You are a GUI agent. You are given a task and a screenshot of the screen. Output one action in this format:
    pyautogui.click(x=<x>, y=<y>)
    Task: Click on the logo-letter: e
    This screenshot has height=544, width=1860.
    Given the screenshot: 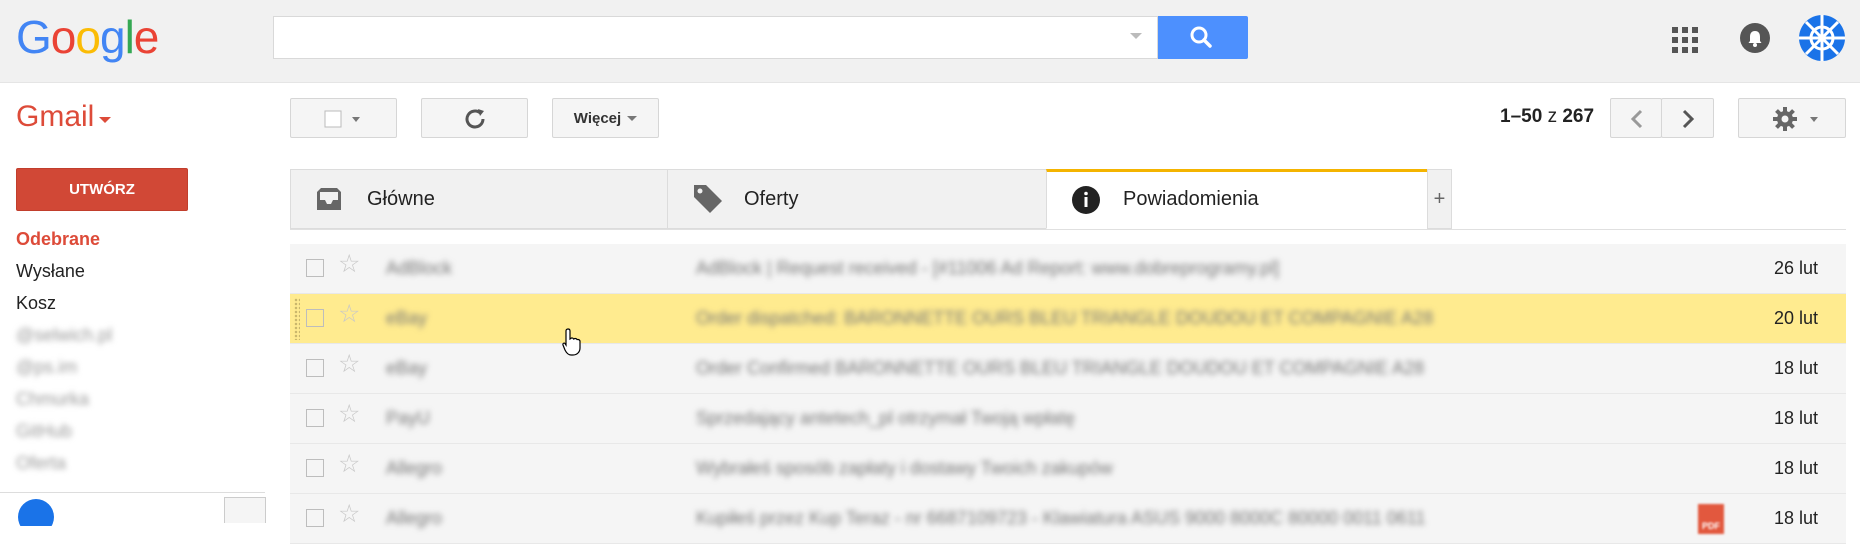 What is the action you would take?
    pyautogui.click(x=146, y=37)
    